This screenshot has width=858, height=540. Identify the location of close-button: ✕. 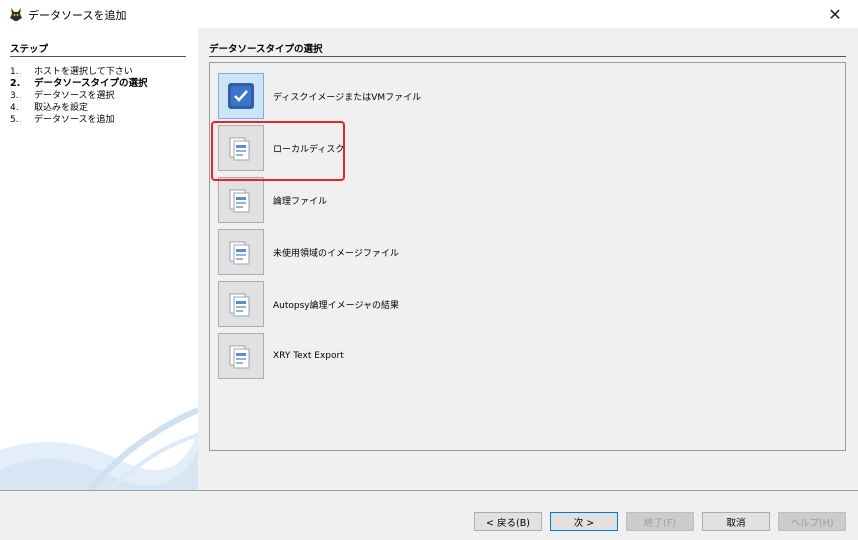
(835, 14).